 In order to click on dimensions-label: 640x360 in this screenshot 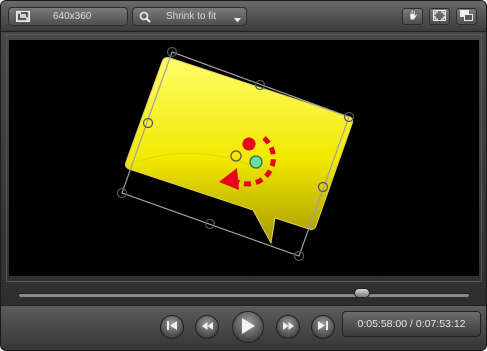, I will do `click(72, 16)`.